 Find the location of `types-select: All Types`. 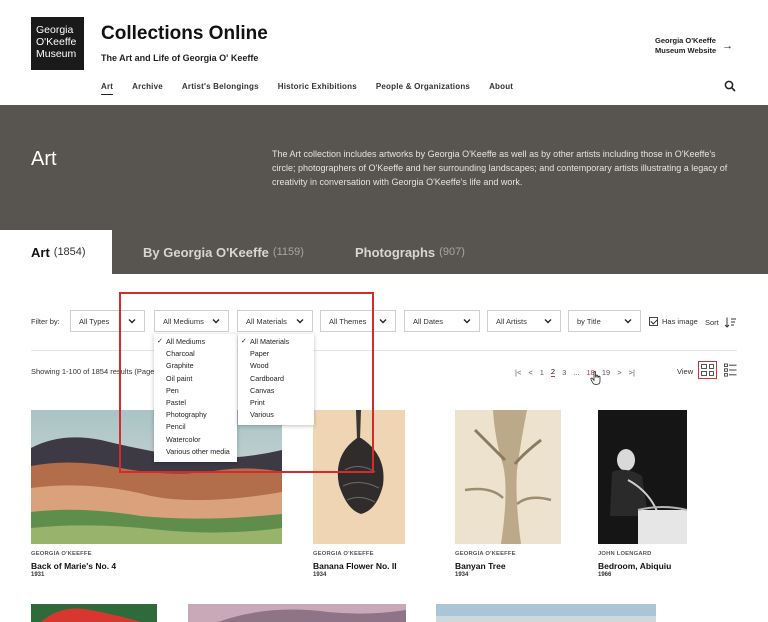

types-select: All Types is located at coordinates (107, 321).